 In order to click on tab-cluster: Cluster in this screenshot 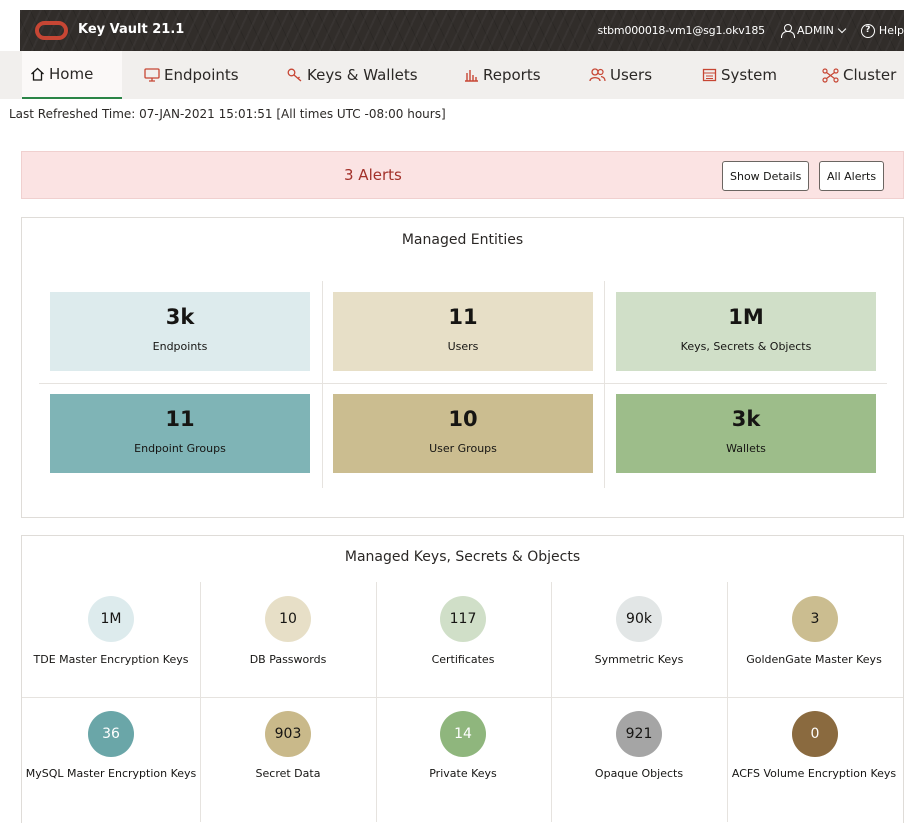, I will do `click(859, 75)`.